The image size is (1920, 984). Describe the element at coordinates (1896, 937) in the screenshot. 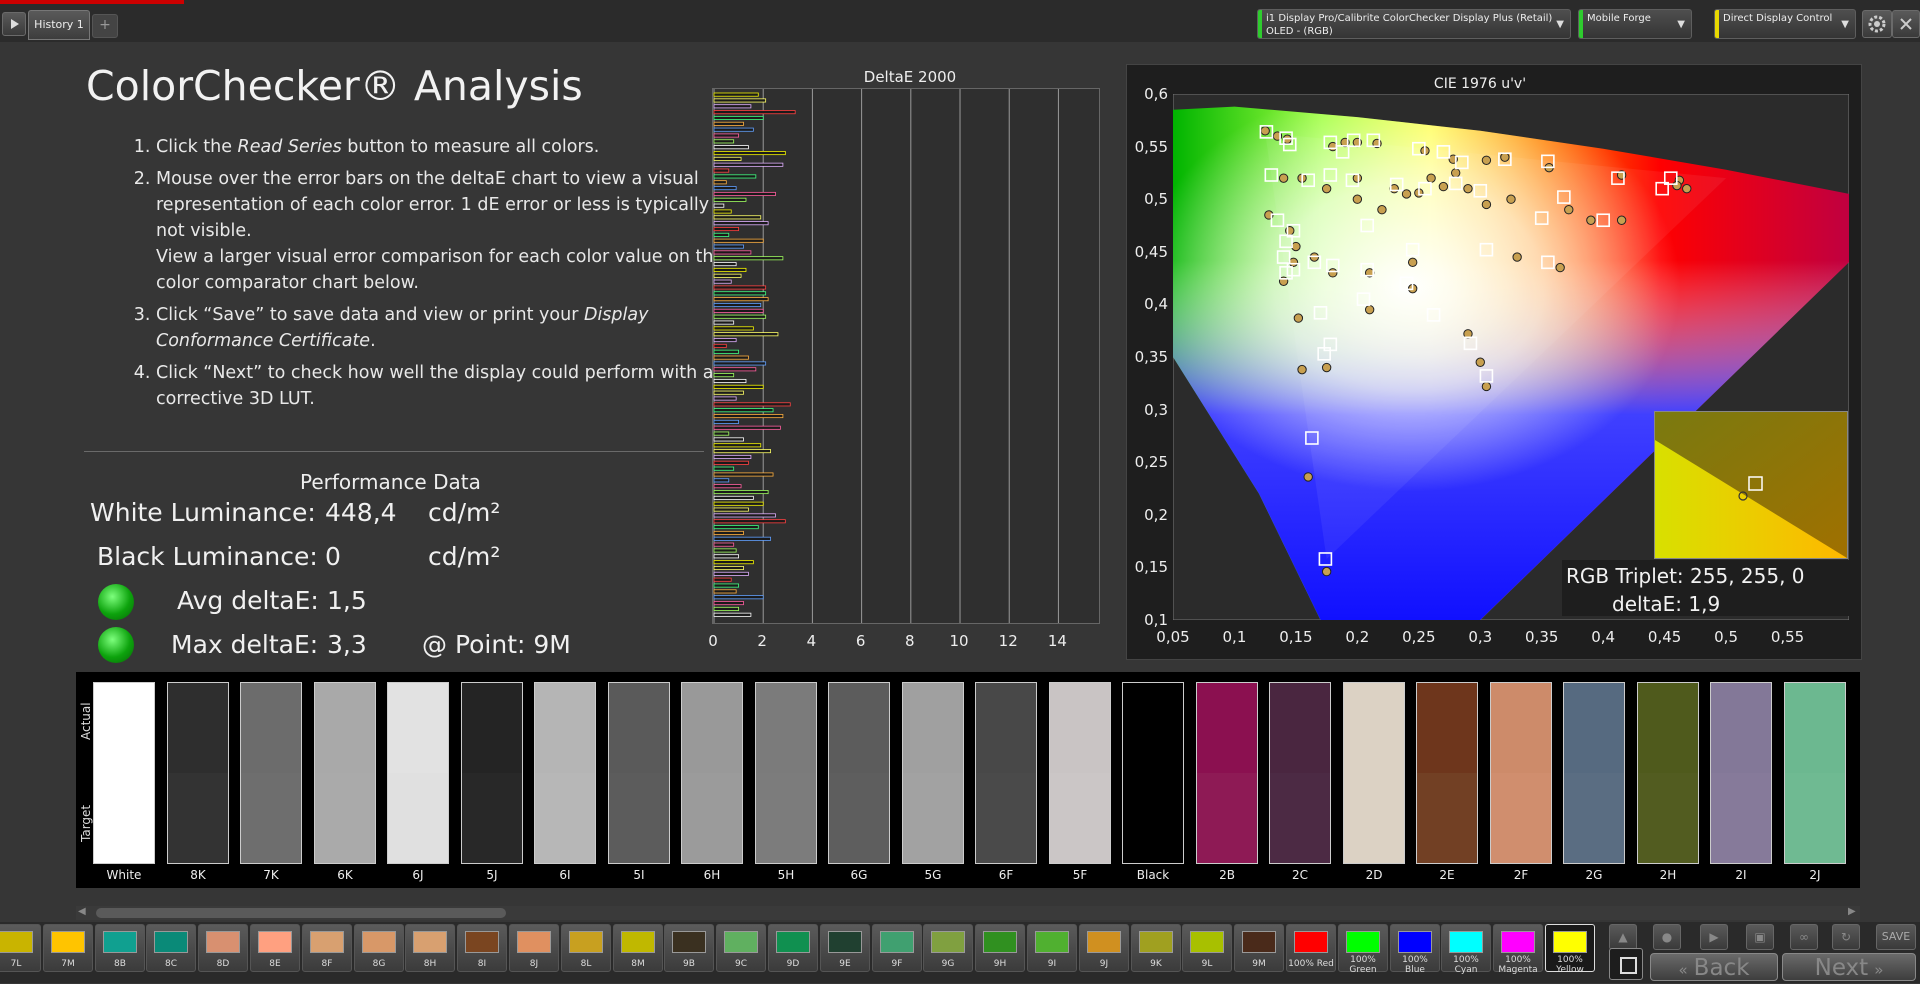

I see `save-button: SAVE` at that location.